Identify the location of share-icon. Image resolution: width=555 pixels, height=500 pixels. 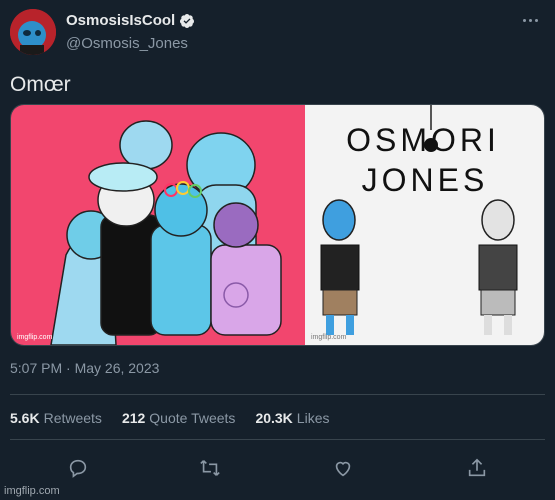
(477, 468).